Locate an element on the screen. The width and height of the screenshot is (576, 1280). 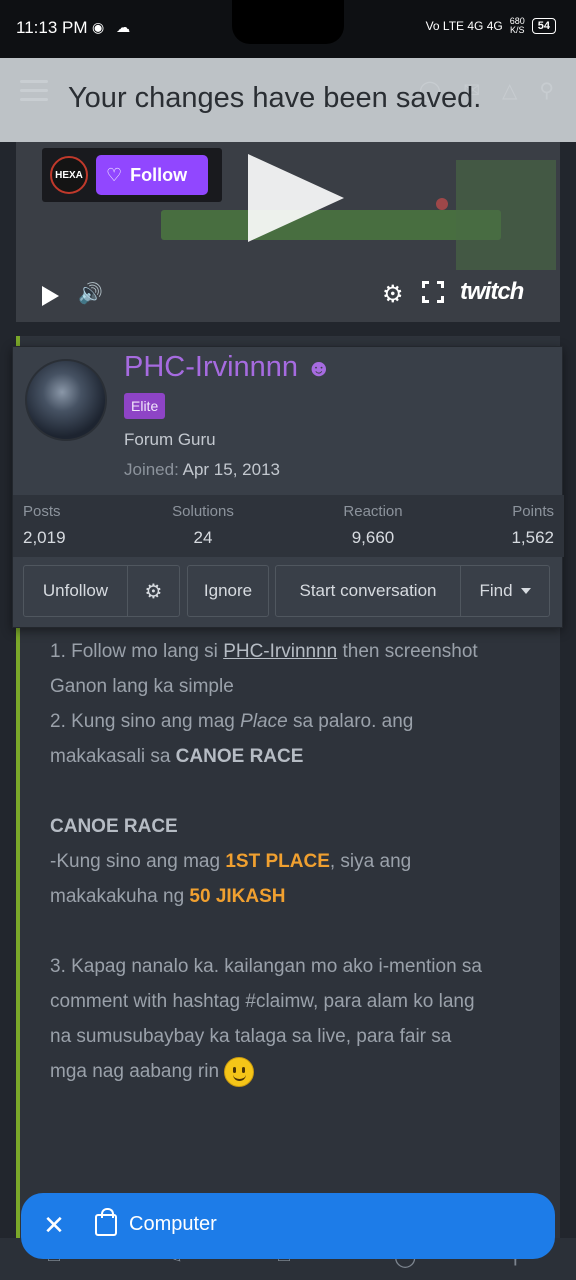
saved-toast: Your changes have been saved. is located at coordinates (288, 100).